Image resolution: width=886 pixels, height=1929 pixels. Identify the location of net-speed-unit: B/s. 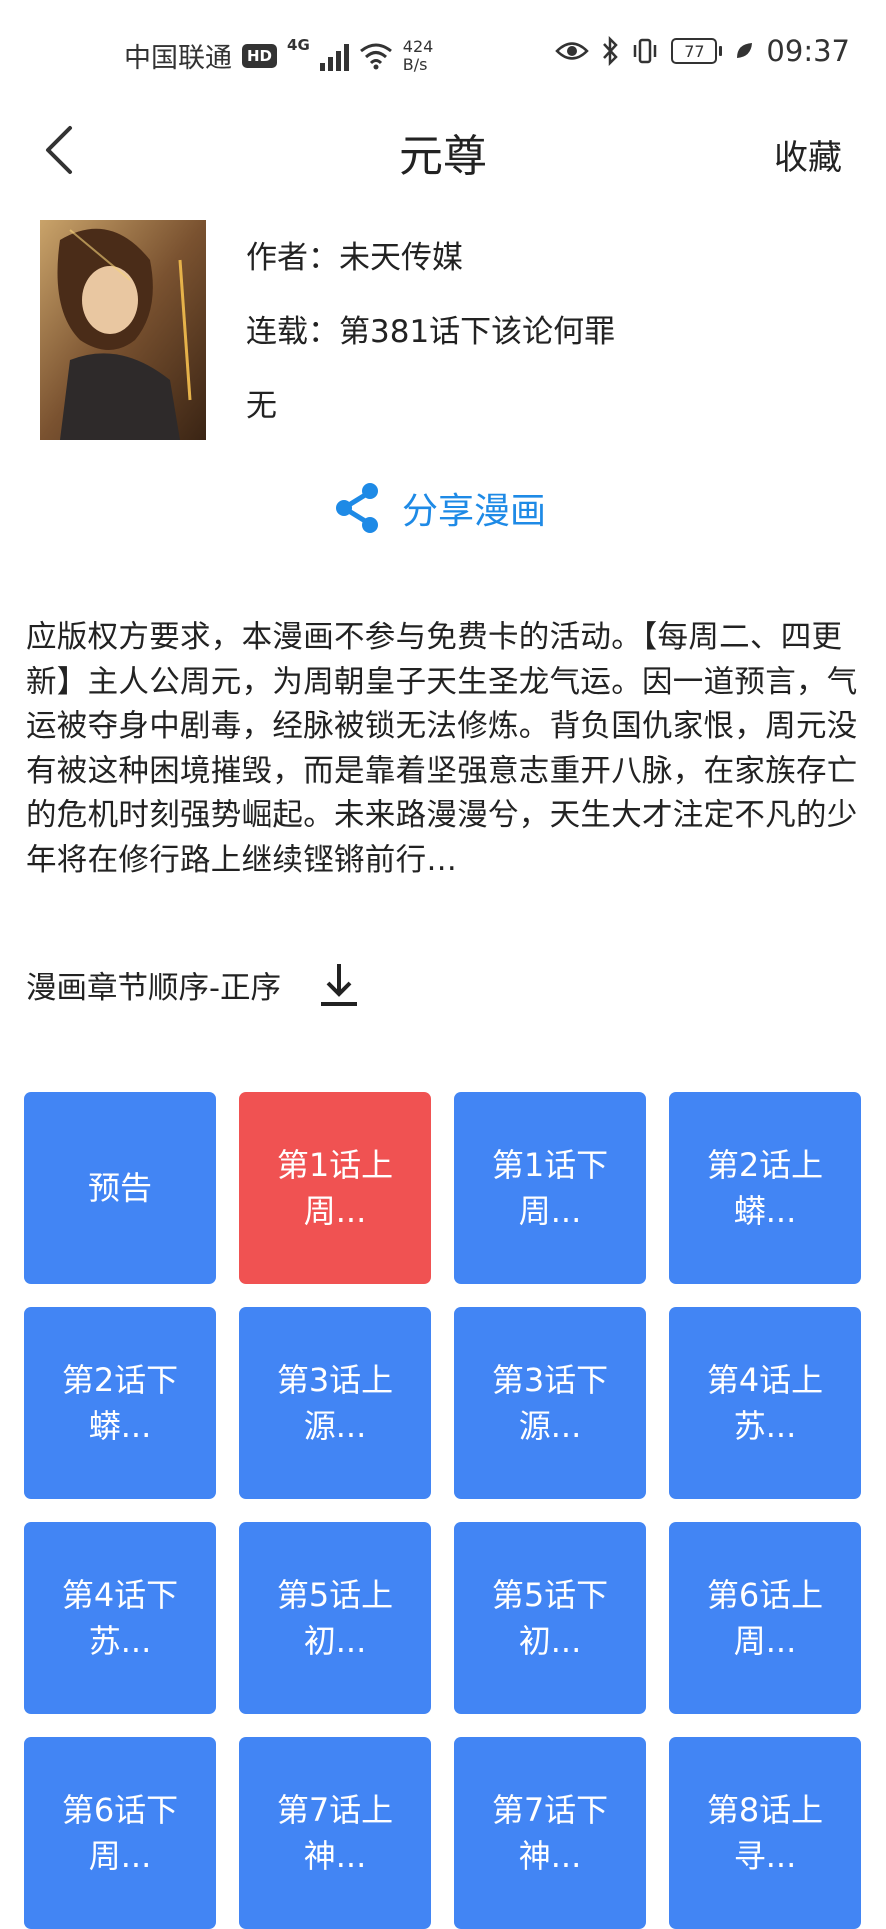
(415, 64).